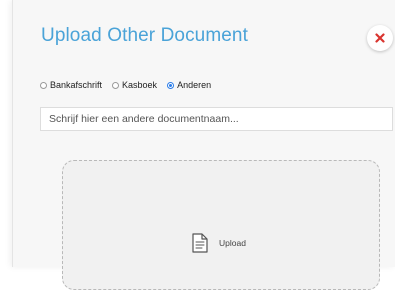 The width and height of the screenshot is (395, 290). I want to click on radio-circle-selected, so click(171, 85).